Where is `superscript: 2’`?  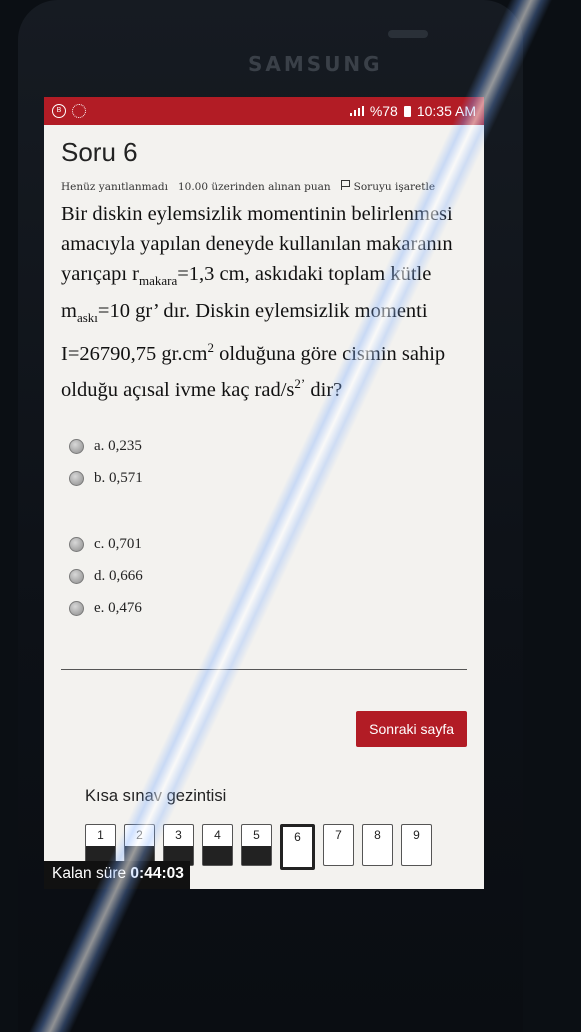
superscript: 2’ is located at coordinates (300, 384).